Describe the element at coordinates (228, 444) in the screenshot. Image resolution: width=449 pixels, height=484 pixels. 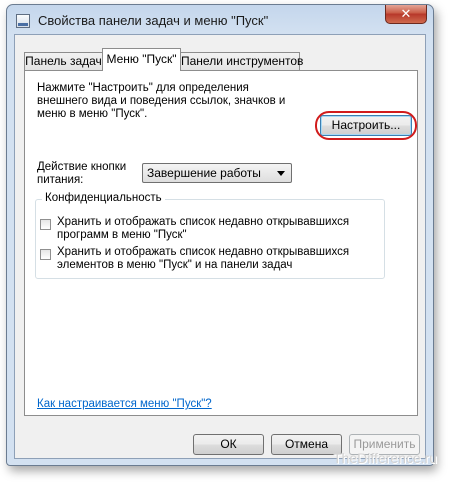
I see `ok-button: ОК` at that location.